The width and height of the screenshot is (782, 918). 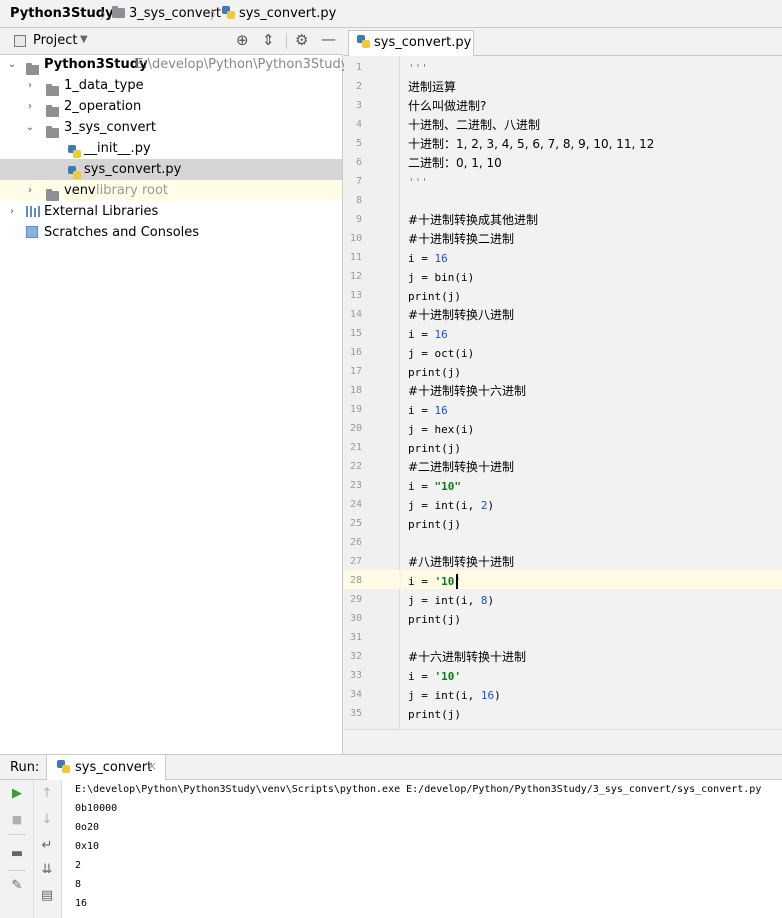 I want to click on console-output-line: 8, so click(x=78, y=884).